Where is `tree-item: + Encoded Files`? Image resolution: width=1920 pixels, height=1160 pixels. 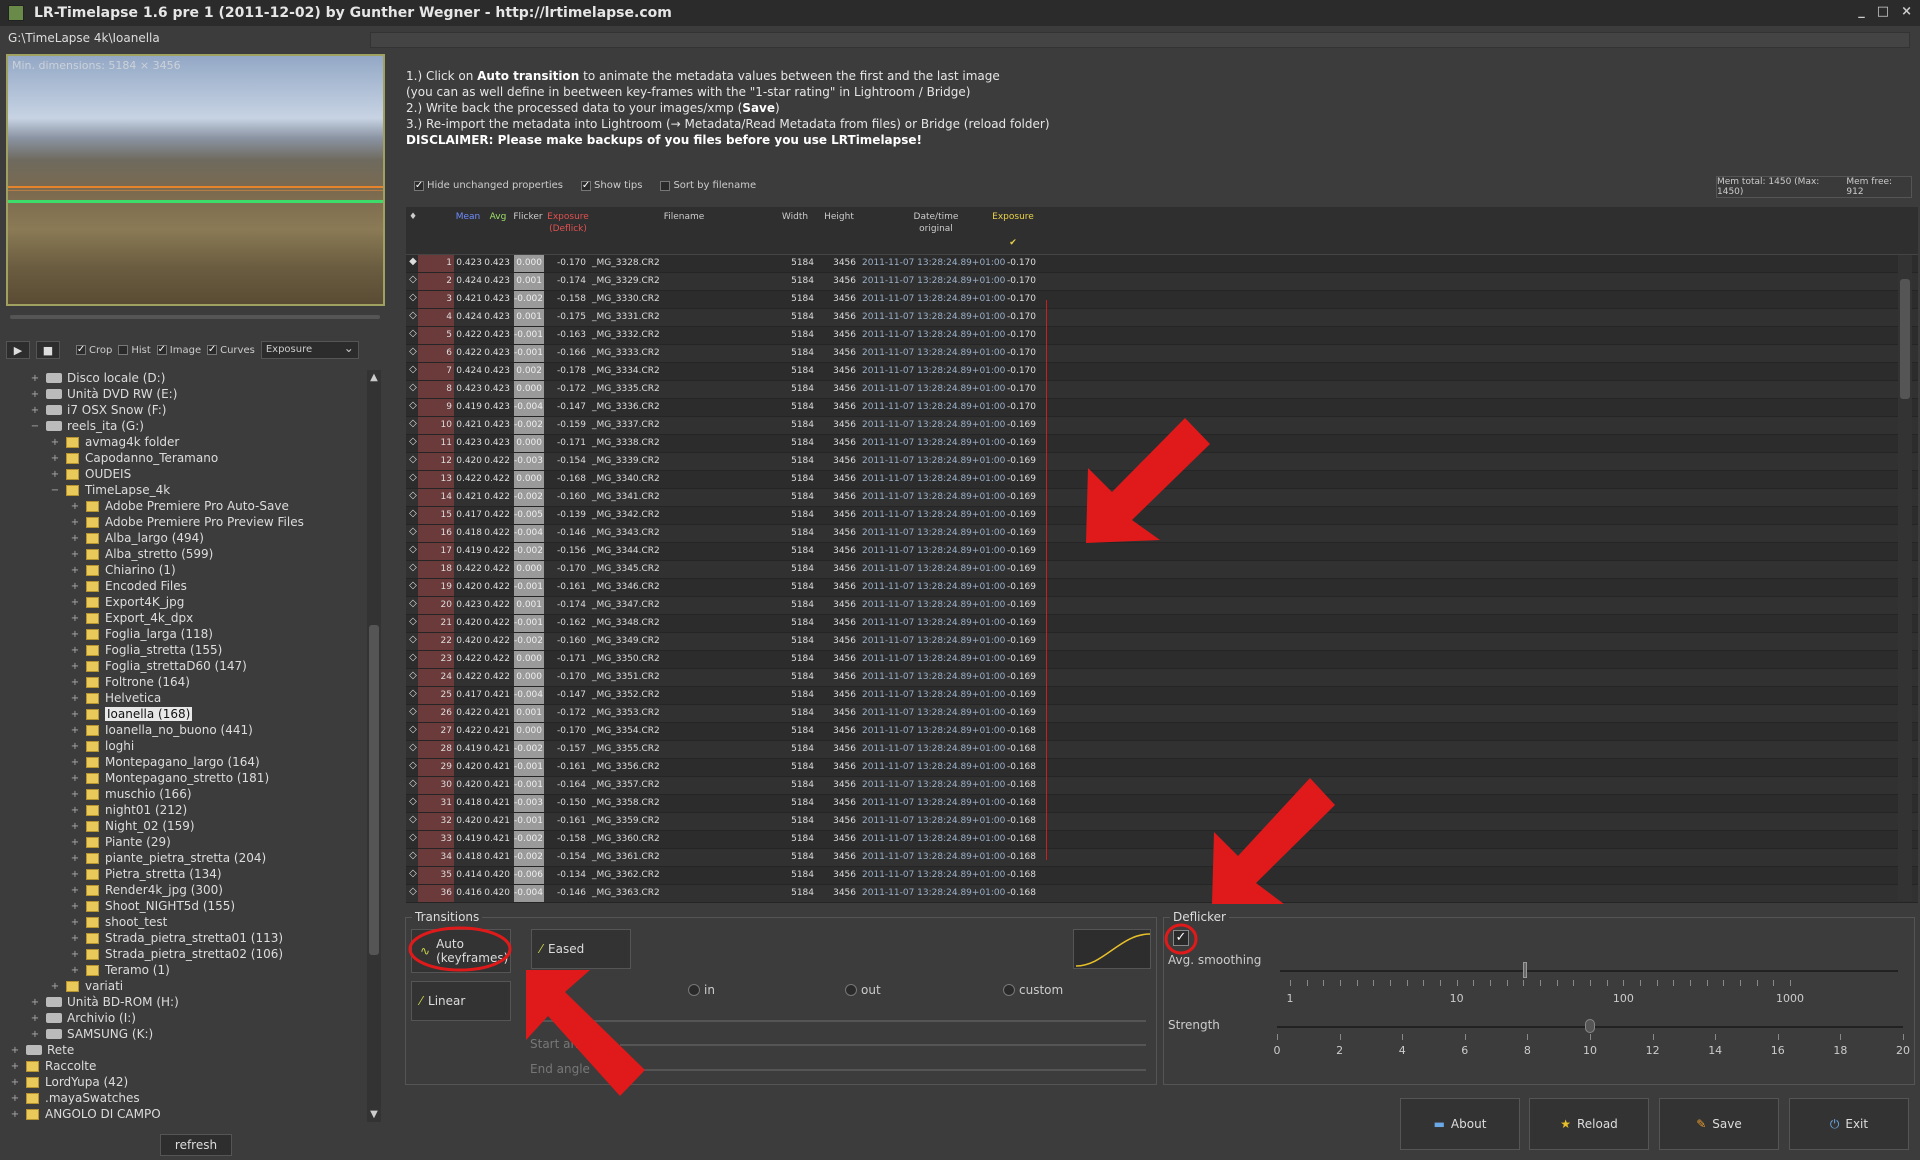 tree-item: + Encoded Files is located at coordinates (187, 586).